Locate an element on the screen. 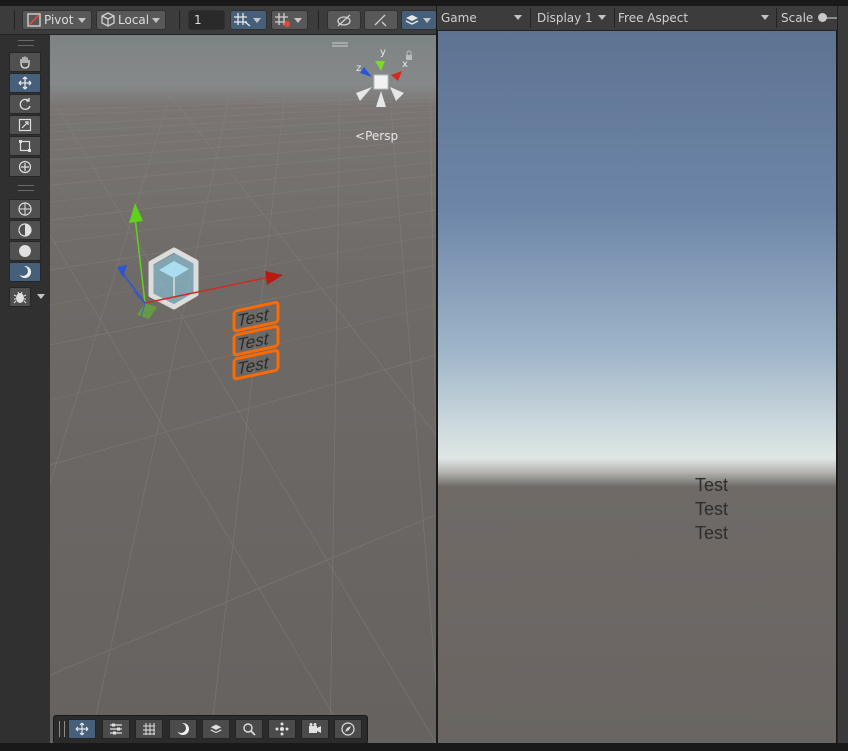 Image resolution: width=848 pixels, height=751 pixels. sliders-icon is located at coordinates (116, 729).